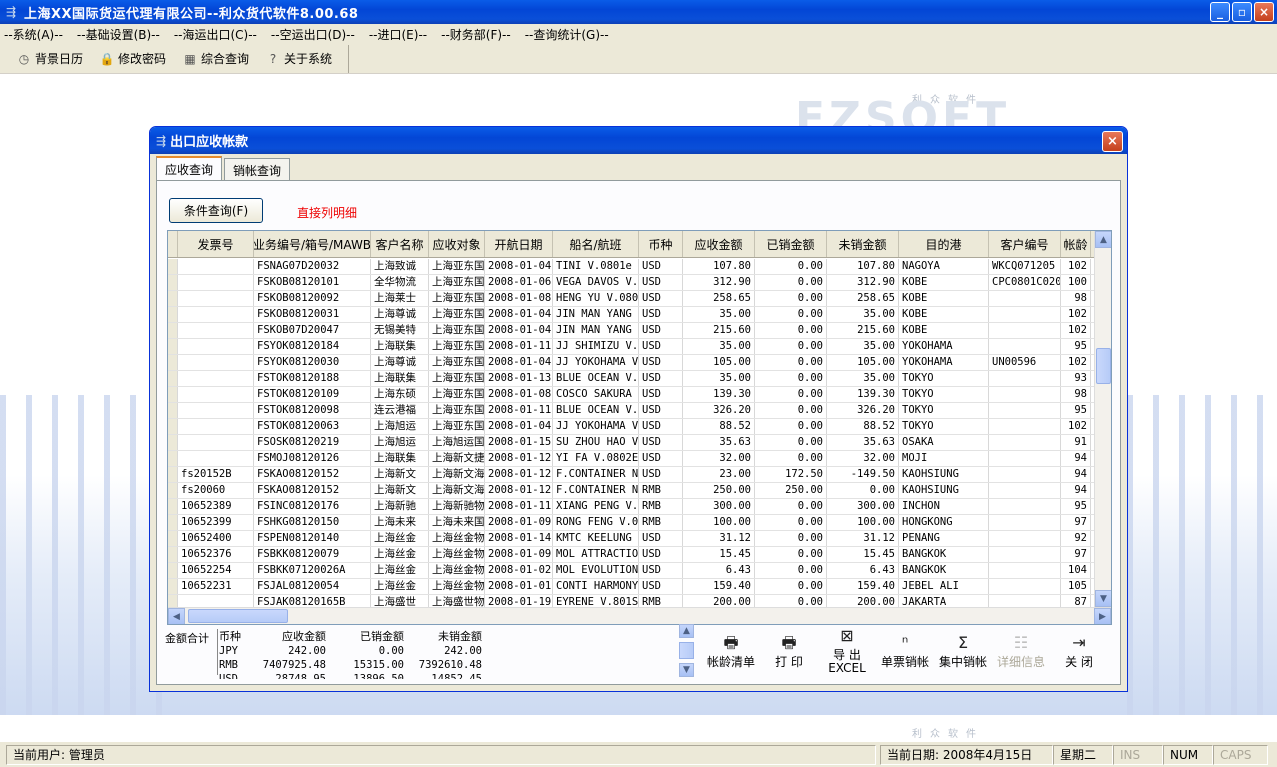 The height and width of the screenshot is (767, 1277). Describe the element at coordinates (596, 244) in the screenshot. I see `column-header-6: 船名/航班` at that location.